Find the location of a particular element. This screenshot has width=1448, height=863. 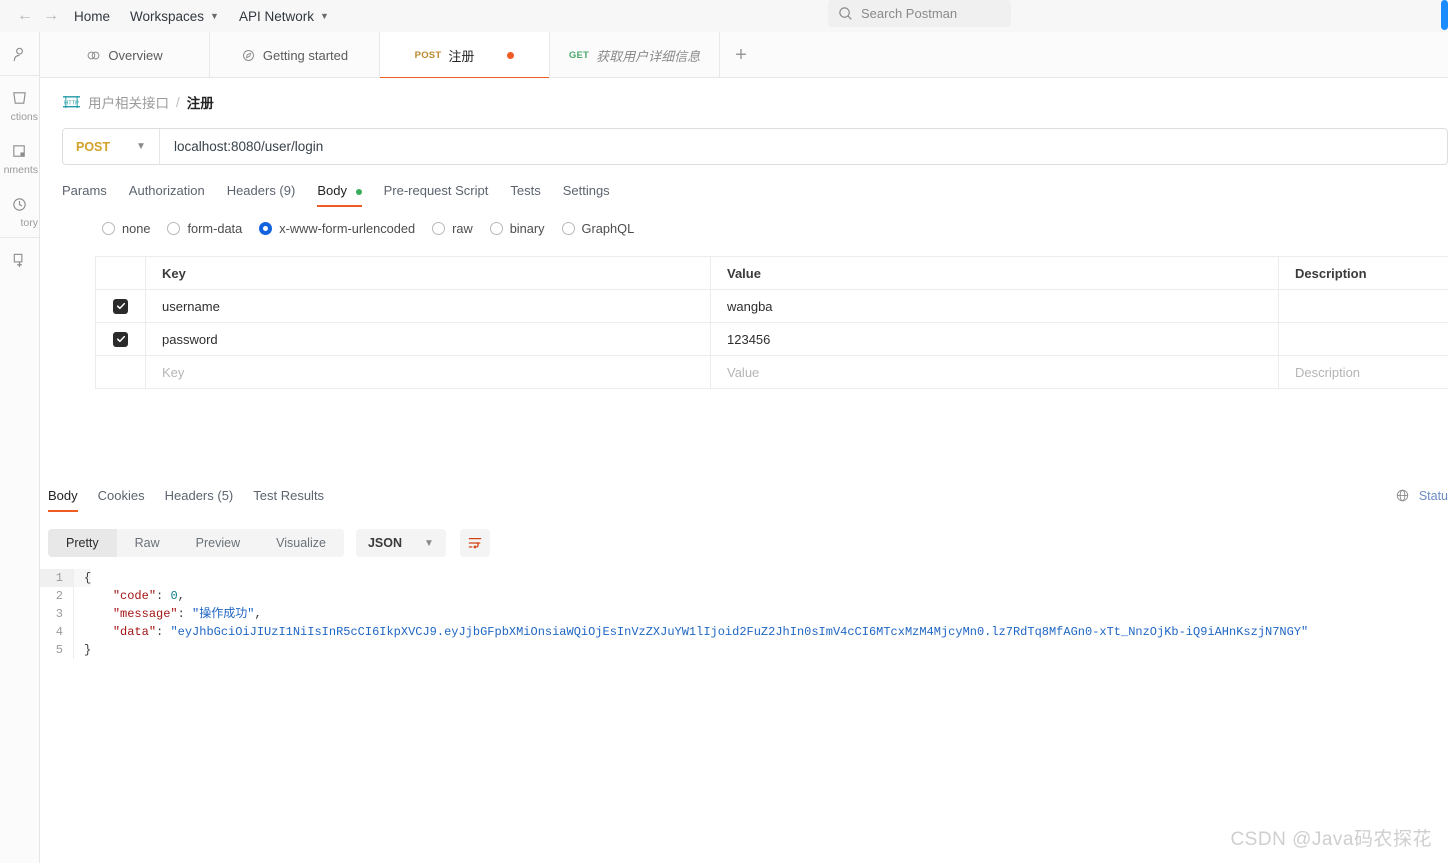

request-tab-authorization: Authorization is located at coordinates (167, 195).